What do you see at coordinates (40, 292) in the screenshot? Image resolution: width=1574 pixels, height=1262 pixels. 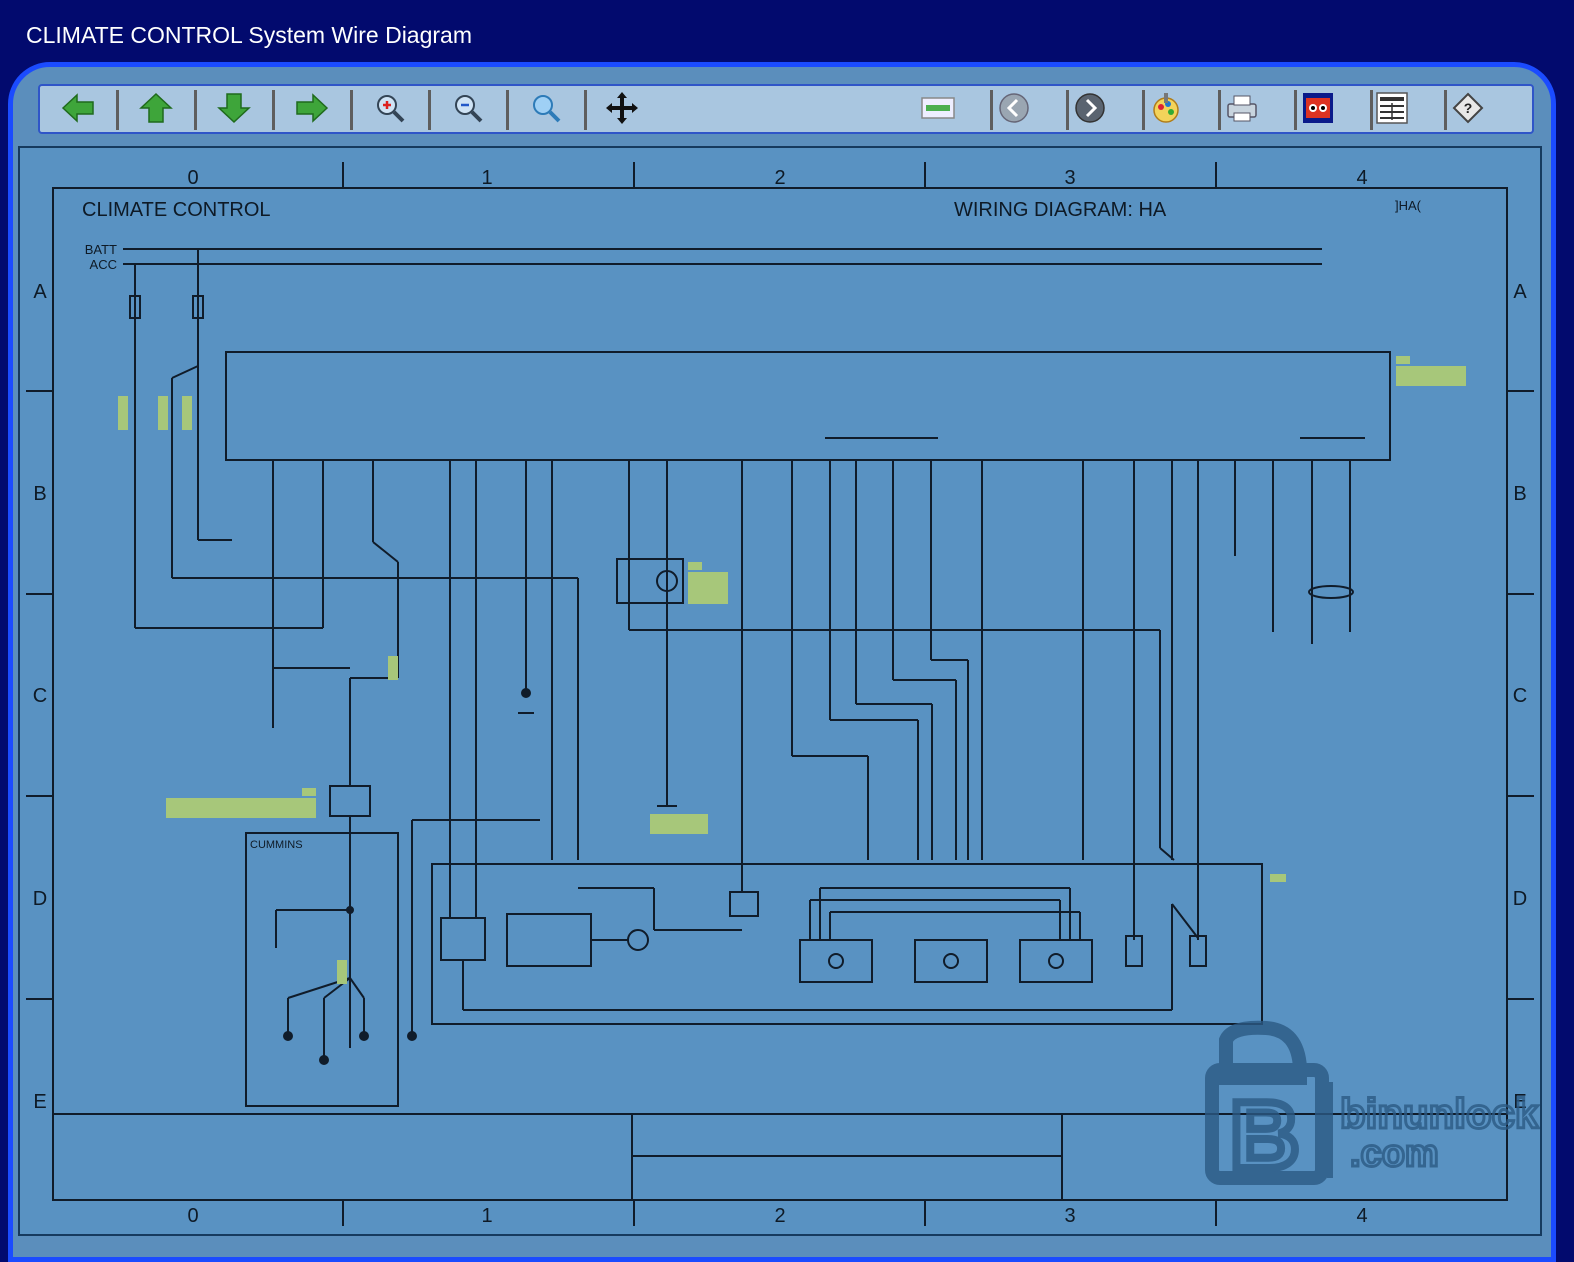 I see `row-label-left-a: A` at bounding box center [40, 292].